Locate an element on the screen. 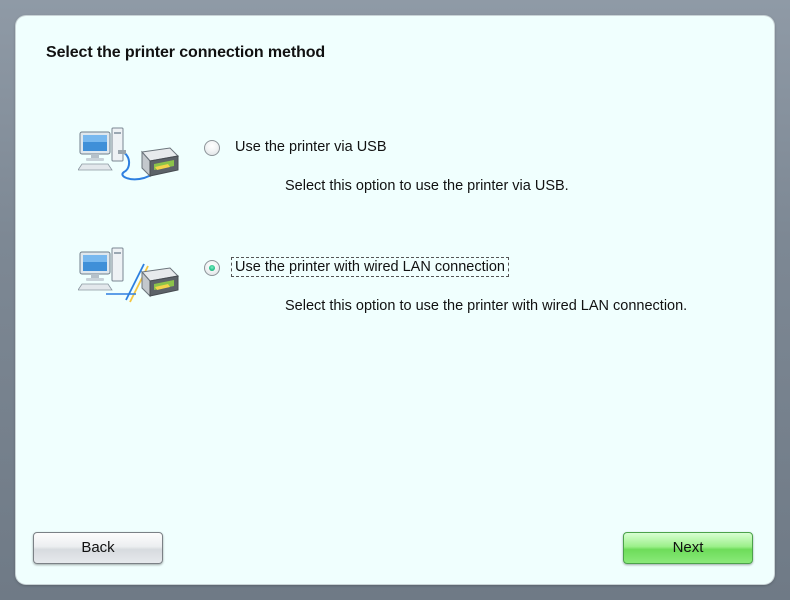 The height and width of the screenshot is (600, 790). usb-connection-icon is located at coordinates (129, 156).